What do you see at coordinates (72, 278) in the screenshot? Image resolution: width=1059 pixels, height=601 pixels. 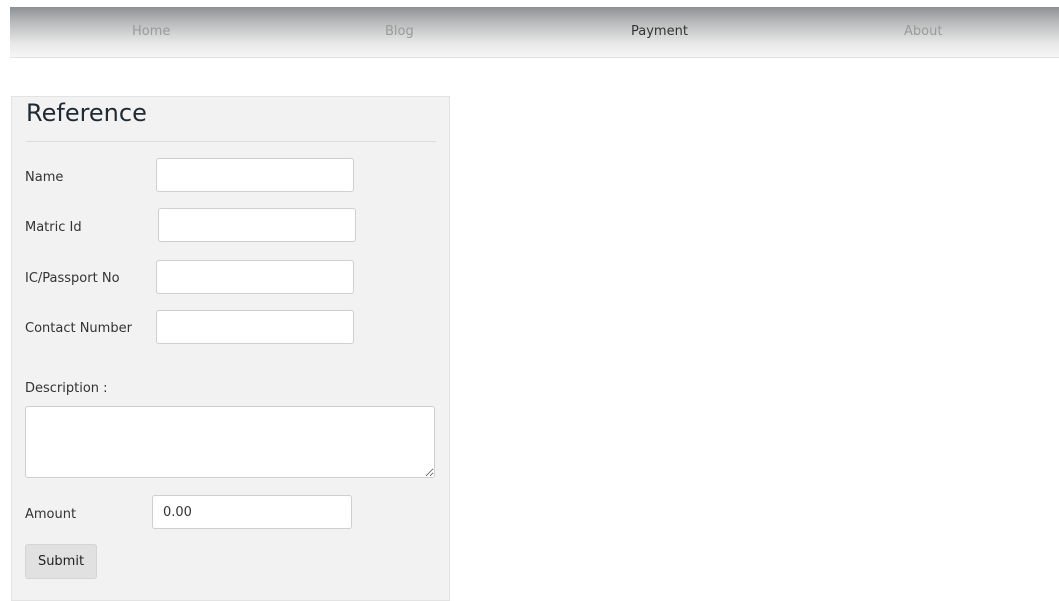 I see `ic-passport-label: IC/Passport No` at bounding box center [72, 278].